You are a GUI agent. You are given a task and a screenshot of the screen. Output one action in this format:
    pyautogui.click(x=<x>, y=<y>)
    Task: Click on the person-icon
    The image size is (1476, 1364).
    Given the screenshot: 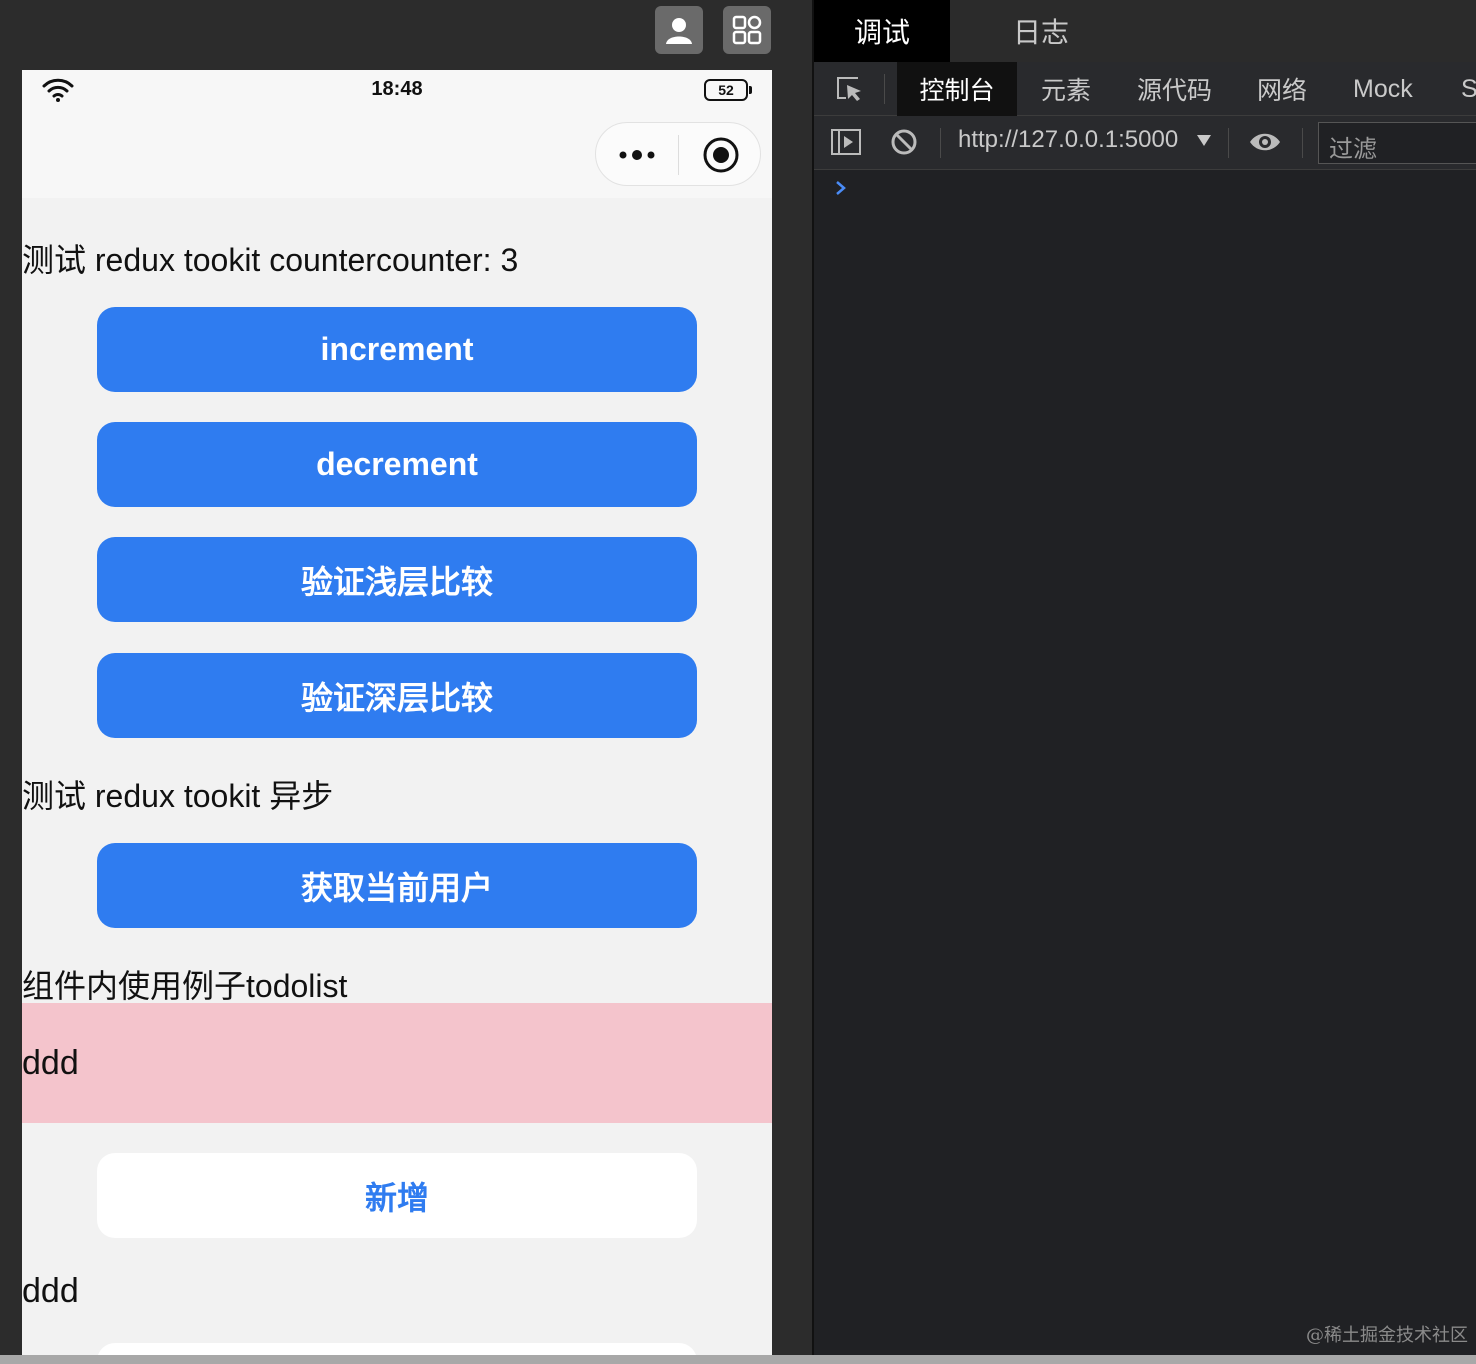 What is the action you would take?
    pyautogui.click(x=679, y=31)
    